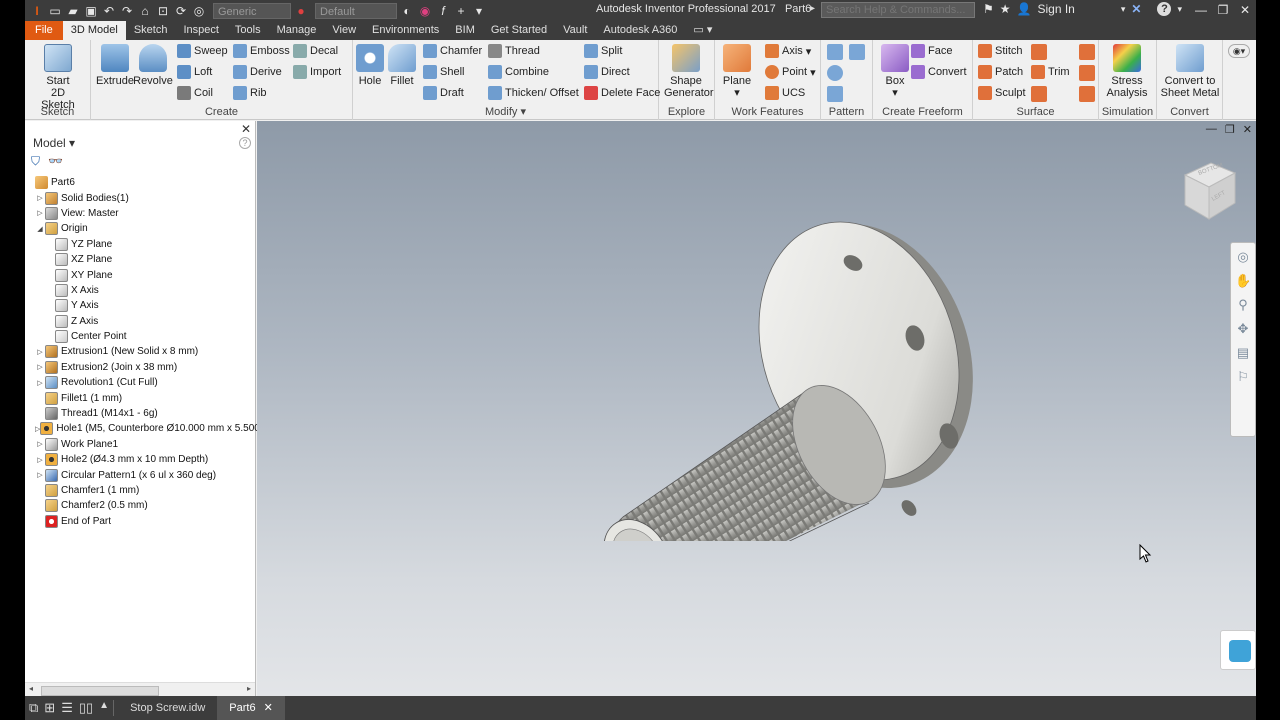  What do you see at coordinates (1136, 9) in the screenshot?
I see `autodesk-app-store-icon: ✕` at bounding box center [1136, 9].